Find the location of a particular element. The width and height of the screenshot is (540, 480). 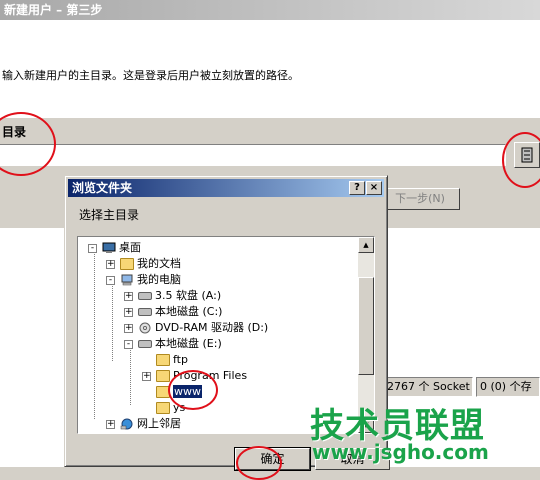

wizard-instruction: 输入新建用户的主目录。这是登录后用户被立刻放置的路径。 is located at coordinates (150, 75).